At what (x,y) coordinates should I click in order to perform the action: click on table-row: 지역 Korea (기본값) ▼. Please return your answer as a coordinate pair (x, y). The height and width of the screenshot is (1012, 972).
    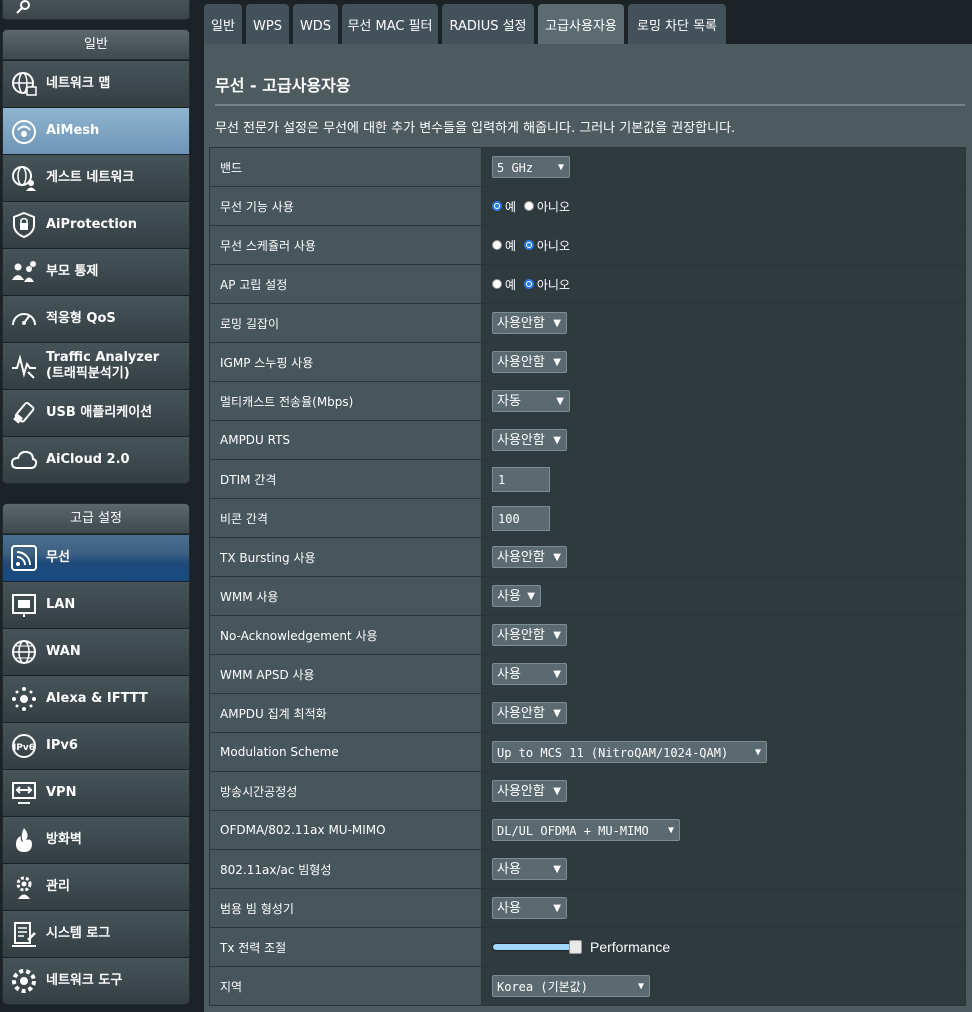
    Looking at the image, I should click on (587, 986).